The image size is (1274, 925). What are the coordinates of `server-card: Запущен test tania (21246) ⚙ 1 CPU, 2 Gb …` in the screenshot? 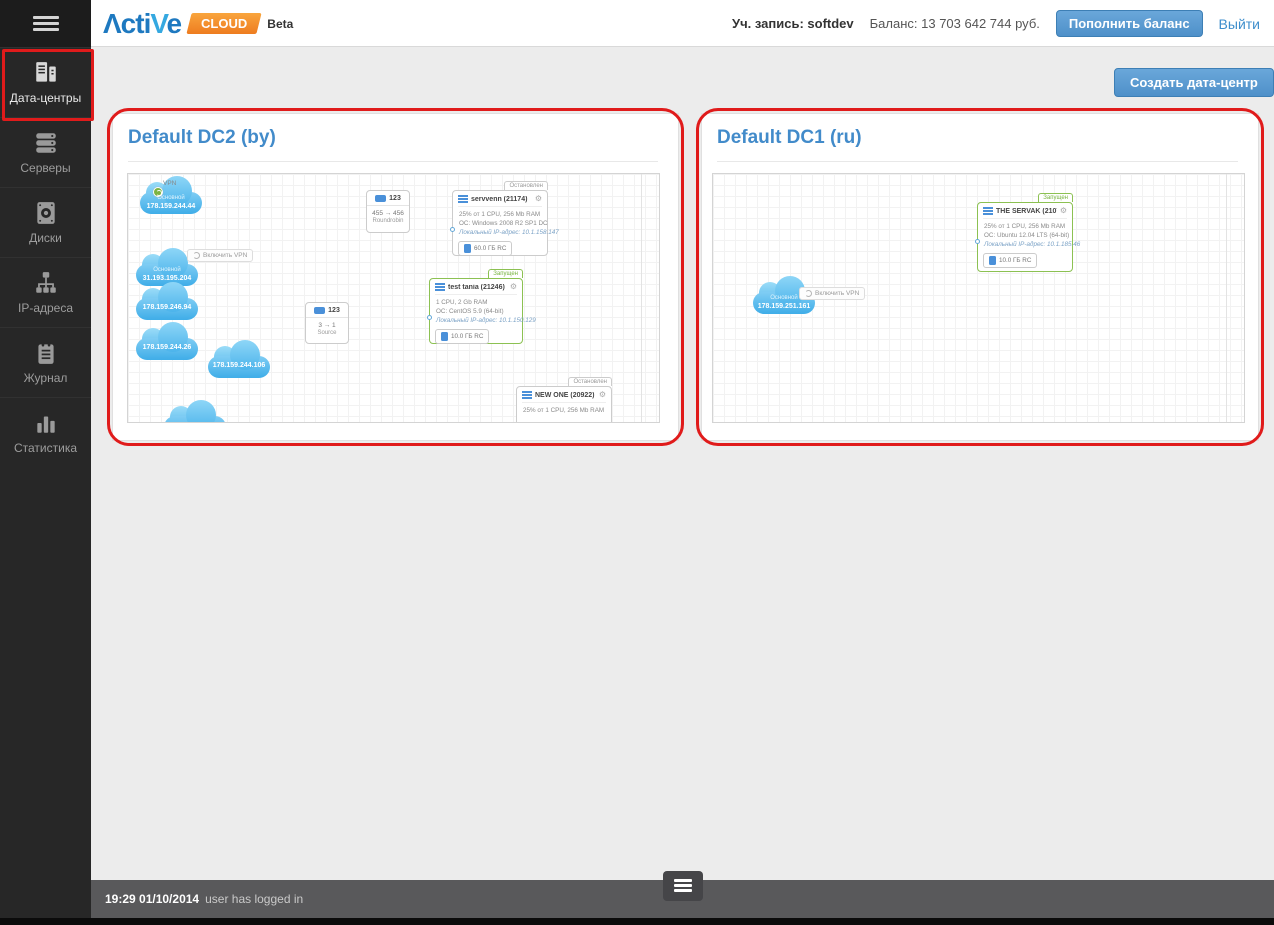 It's located at (481, 307).